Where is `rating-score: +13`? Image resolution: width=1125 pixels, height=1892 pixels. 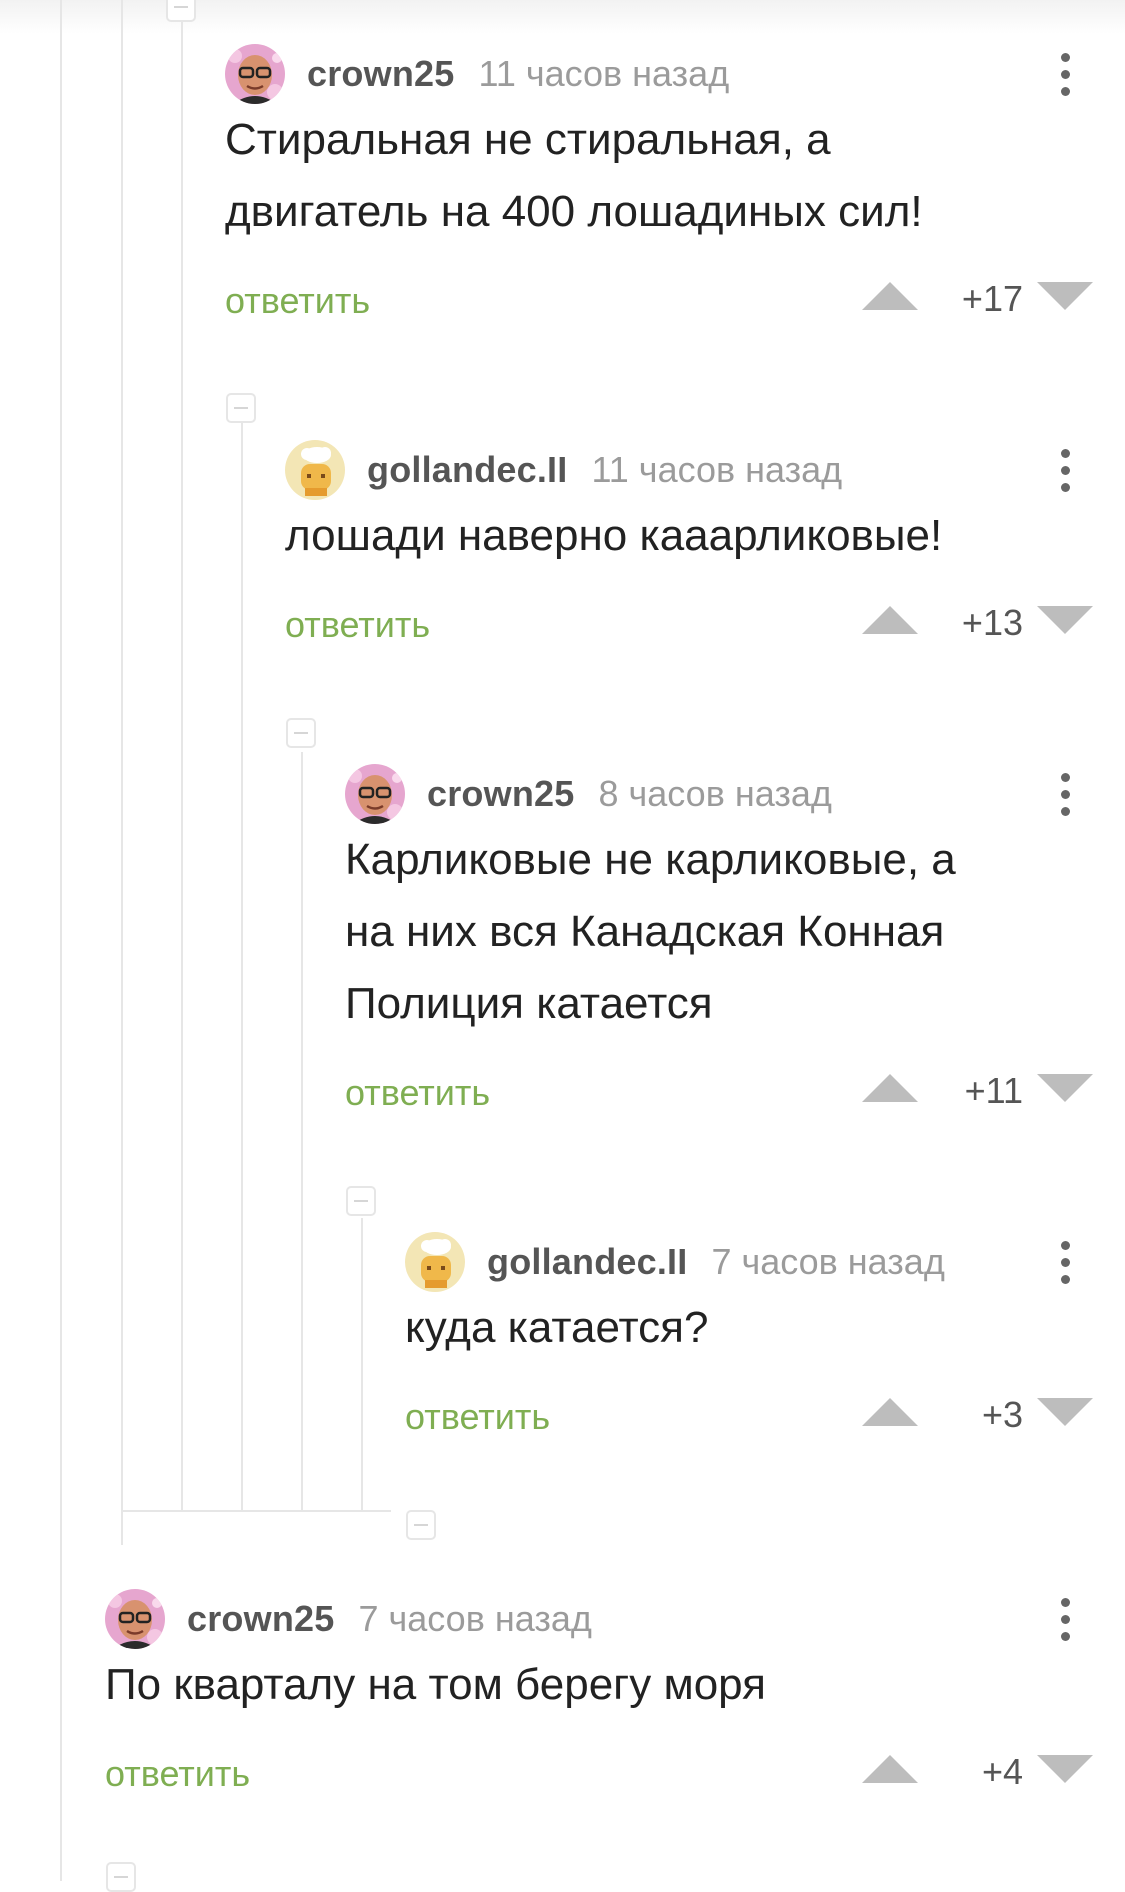
rating-score: +13 is located at coordinates (992, 622).